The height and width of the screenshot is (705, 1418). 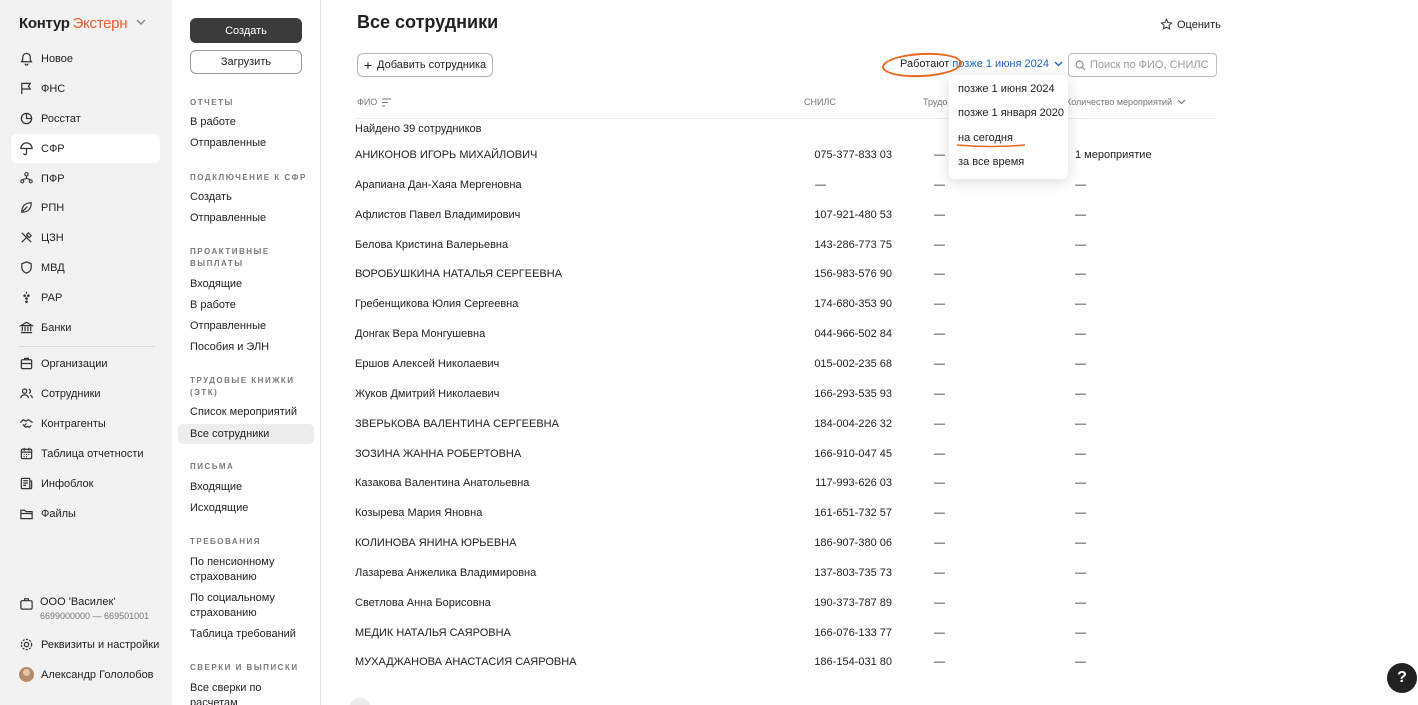 I want to click on nav-item-15: Инфоблок, so click(x=85, y=483).